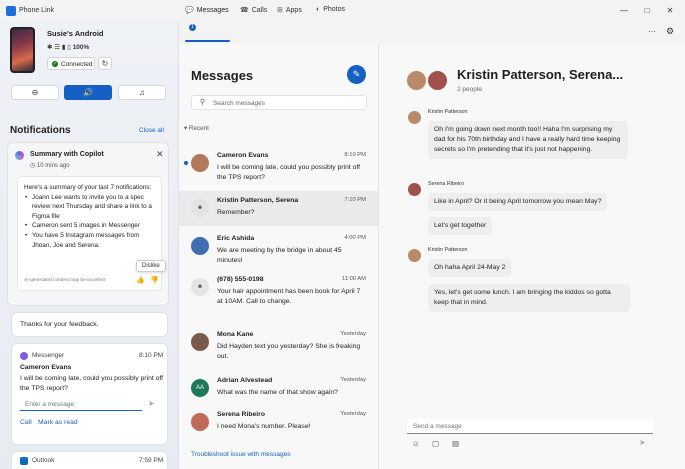  I want to click on battery-icon: ▯, so click(69, 47).